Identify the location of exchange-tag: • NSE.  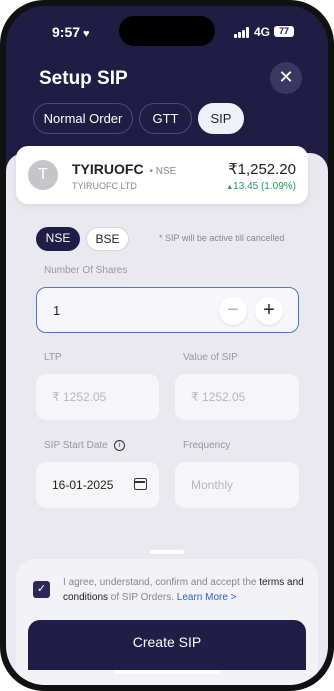
(163, 171).